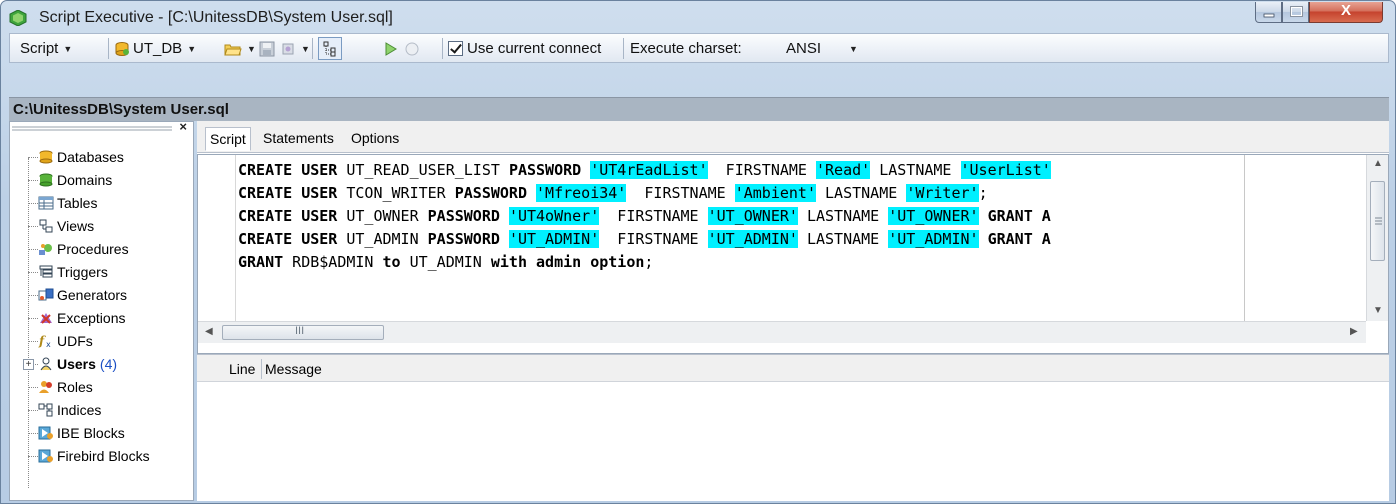  I want to click on sql-string: 'UT4oWner', so click(554, 216).